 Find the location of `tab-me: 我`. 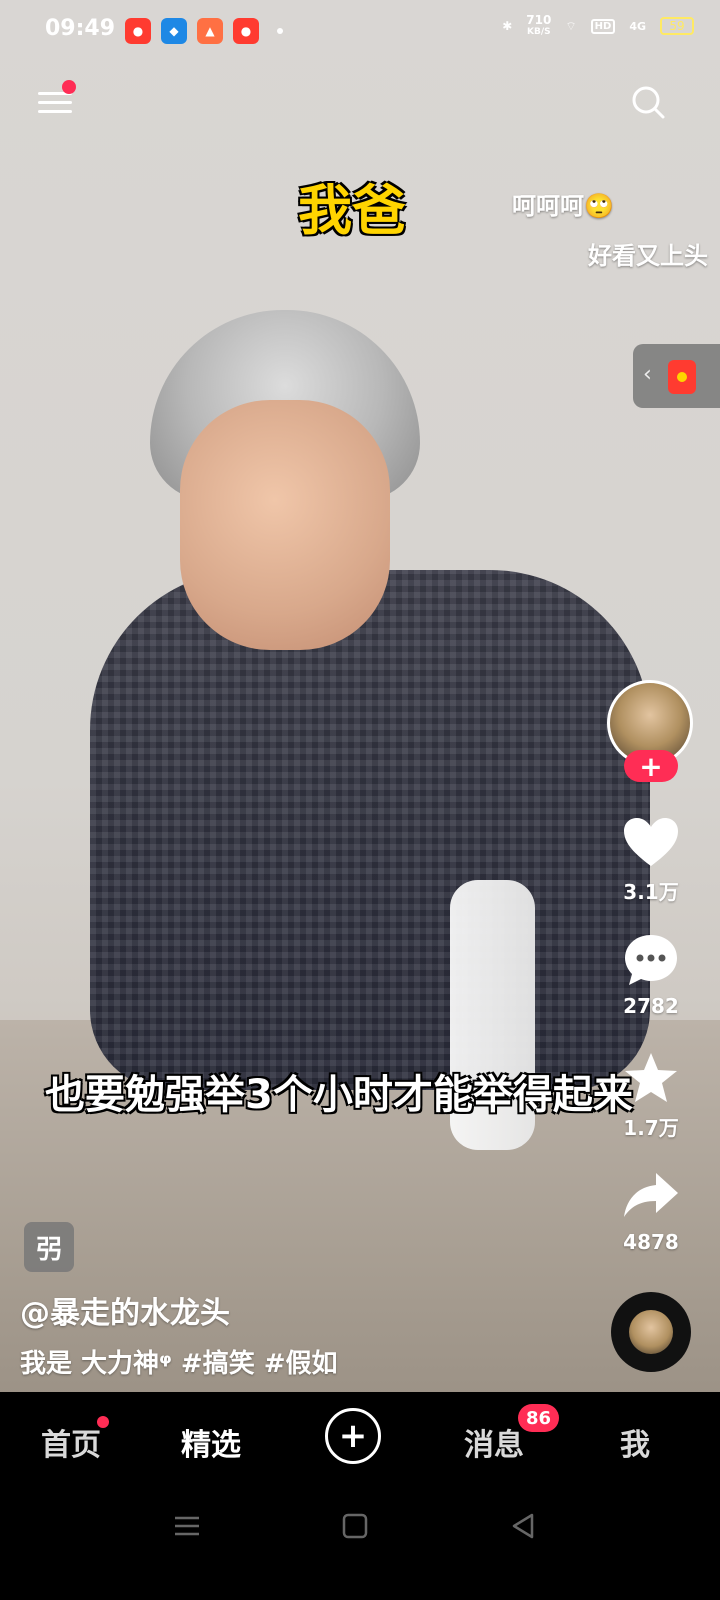

tab-me: 我 is located at coordinates (635, 1442).